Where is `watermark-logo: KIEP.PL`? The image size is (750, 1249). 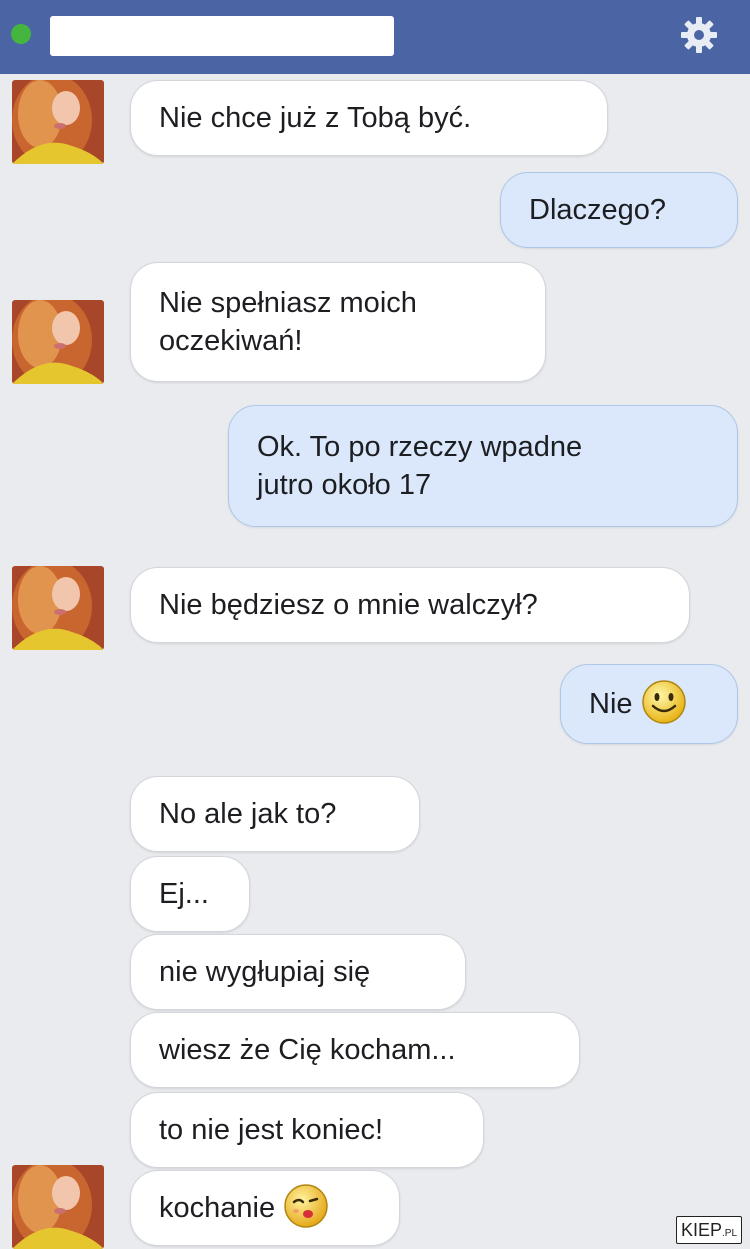
watermark-logo: KIEP.PL is located at coordinates (709, 1230).